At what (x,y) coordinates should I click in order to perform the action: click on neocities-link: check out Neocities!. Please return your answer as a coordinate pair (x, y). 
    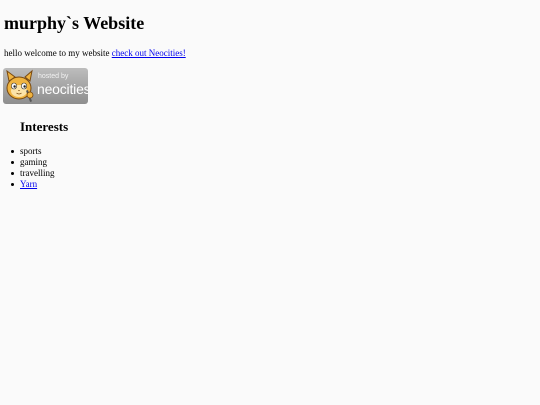
    Looking at the image, I should click on (149, 53).